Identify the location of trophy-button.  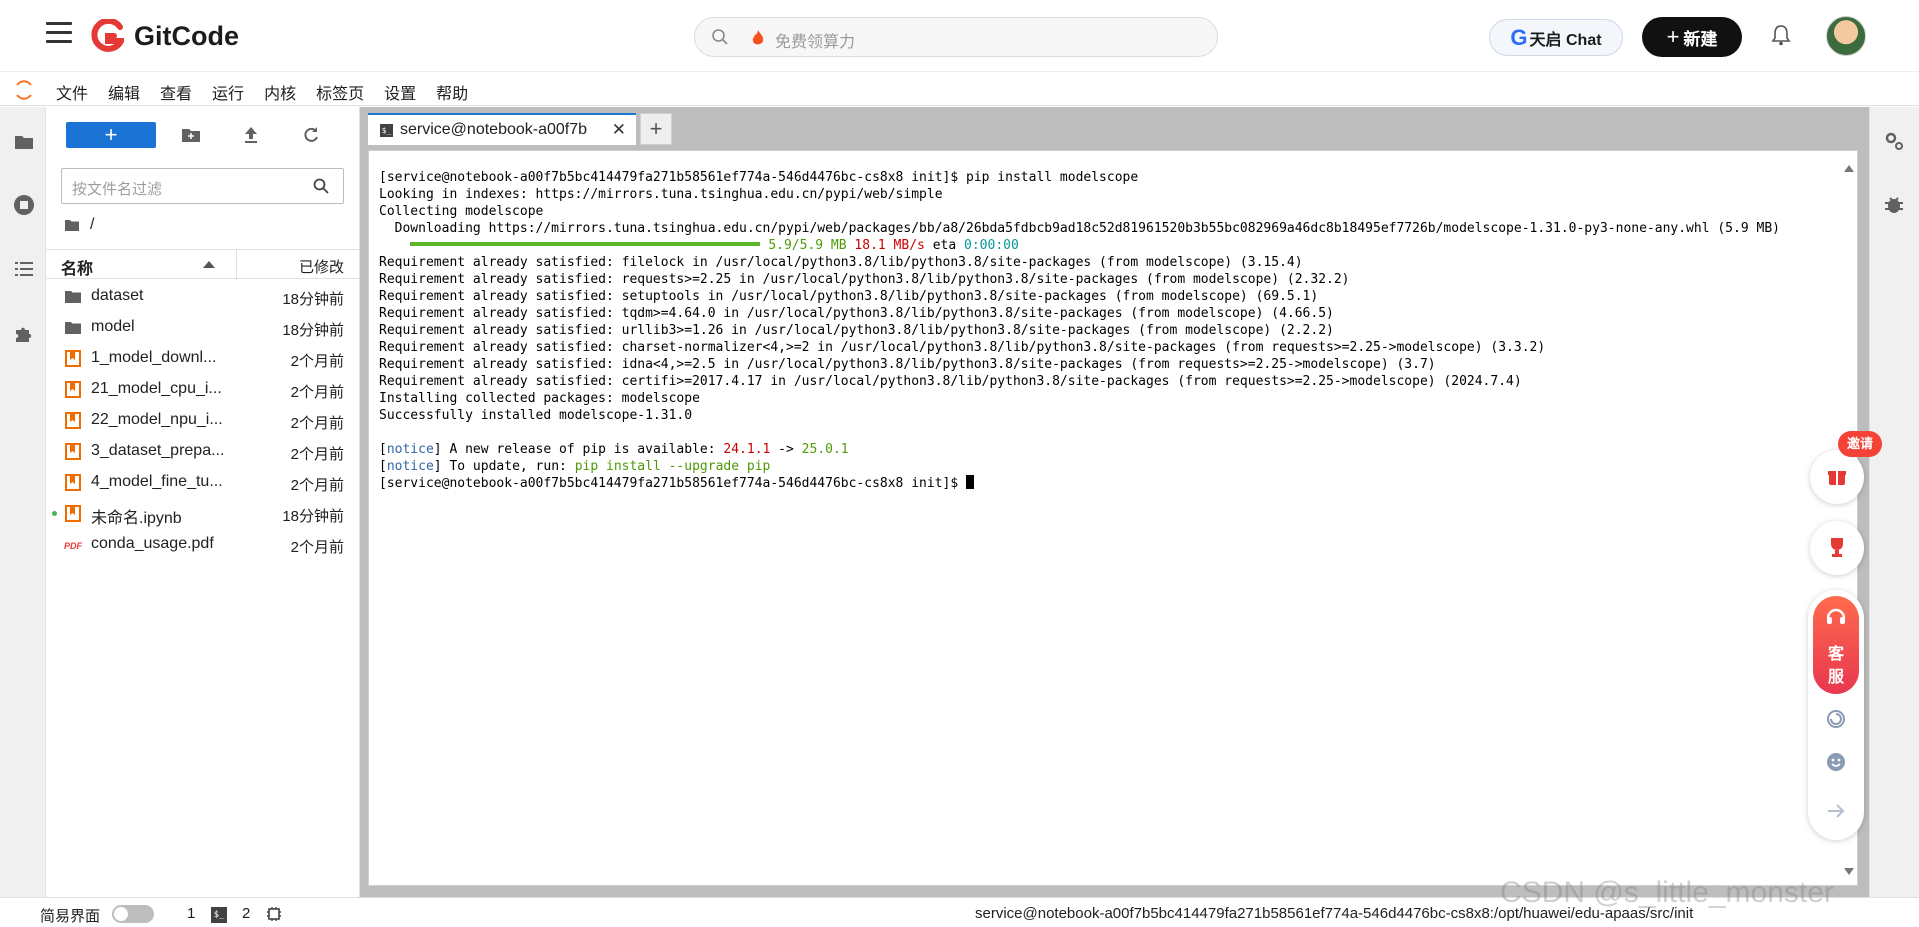
(1837, 548).